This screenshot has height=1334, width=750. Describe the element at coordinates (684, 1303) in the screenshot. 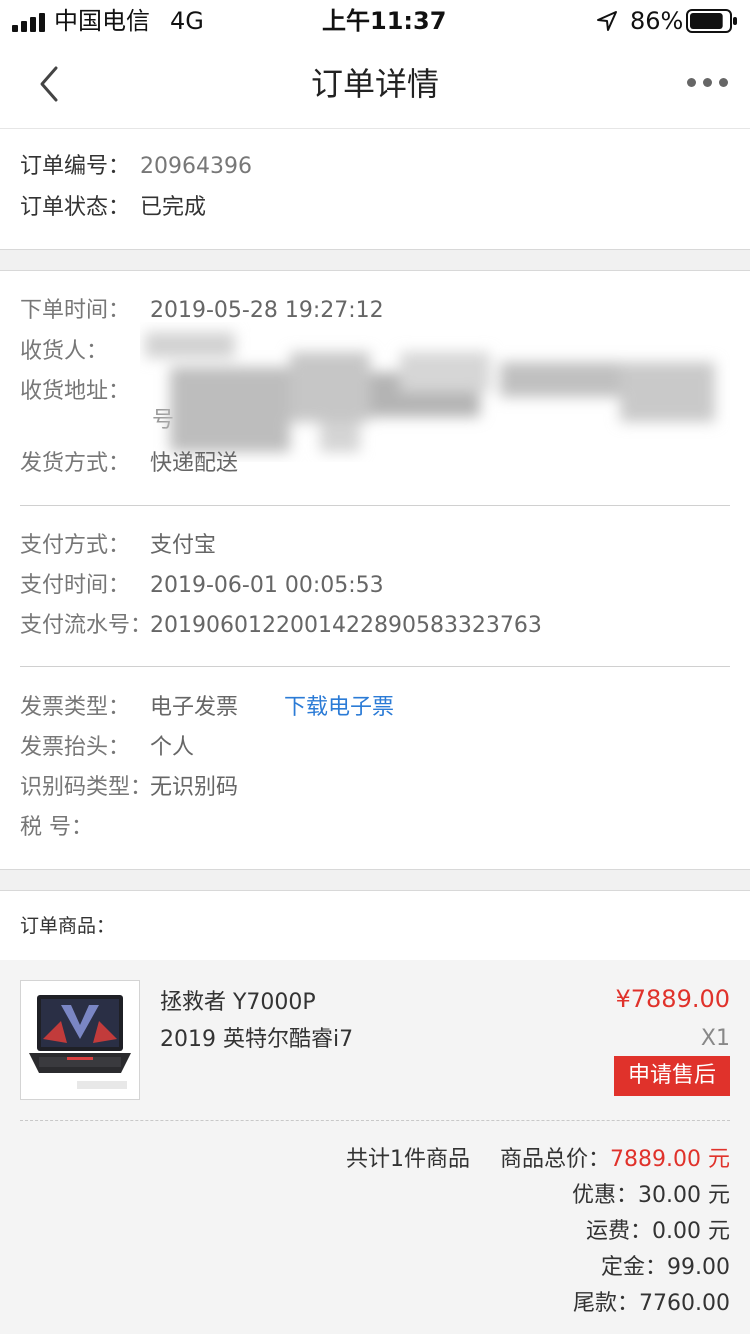

I see `balance-value: 7760.00` at that location.